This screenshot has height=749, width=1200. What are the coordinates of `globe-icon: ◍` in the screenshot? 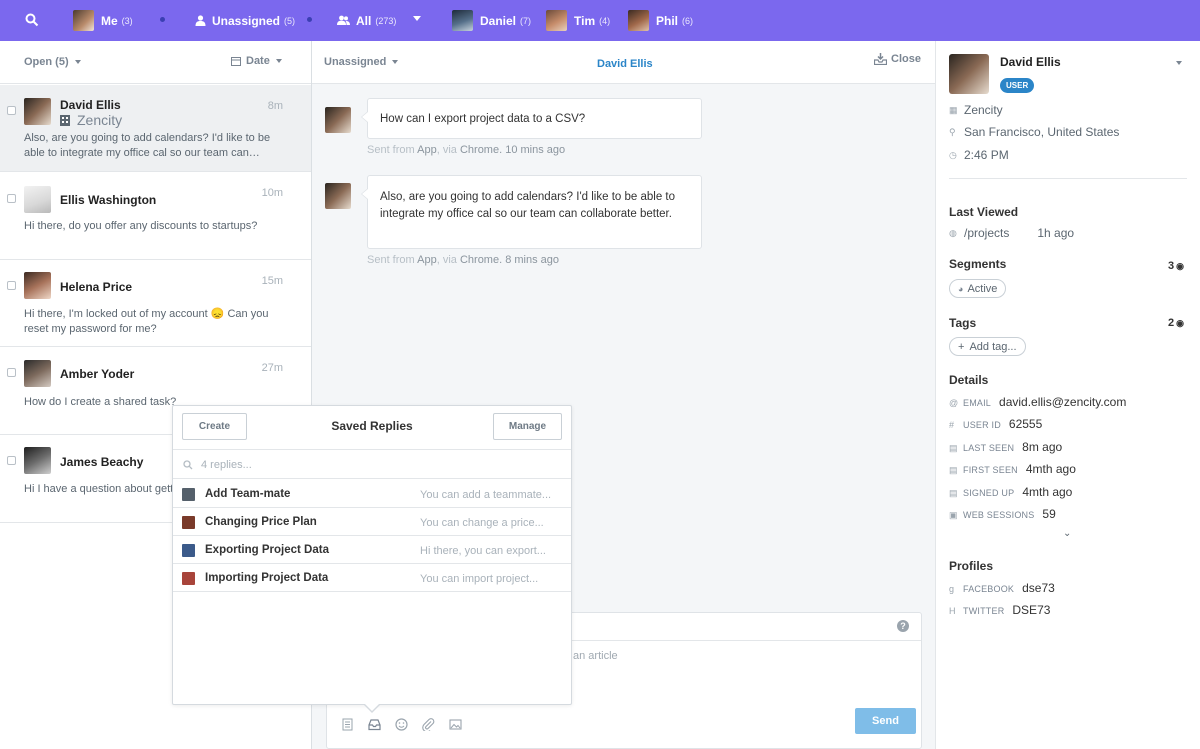 It's located at (953, 232).